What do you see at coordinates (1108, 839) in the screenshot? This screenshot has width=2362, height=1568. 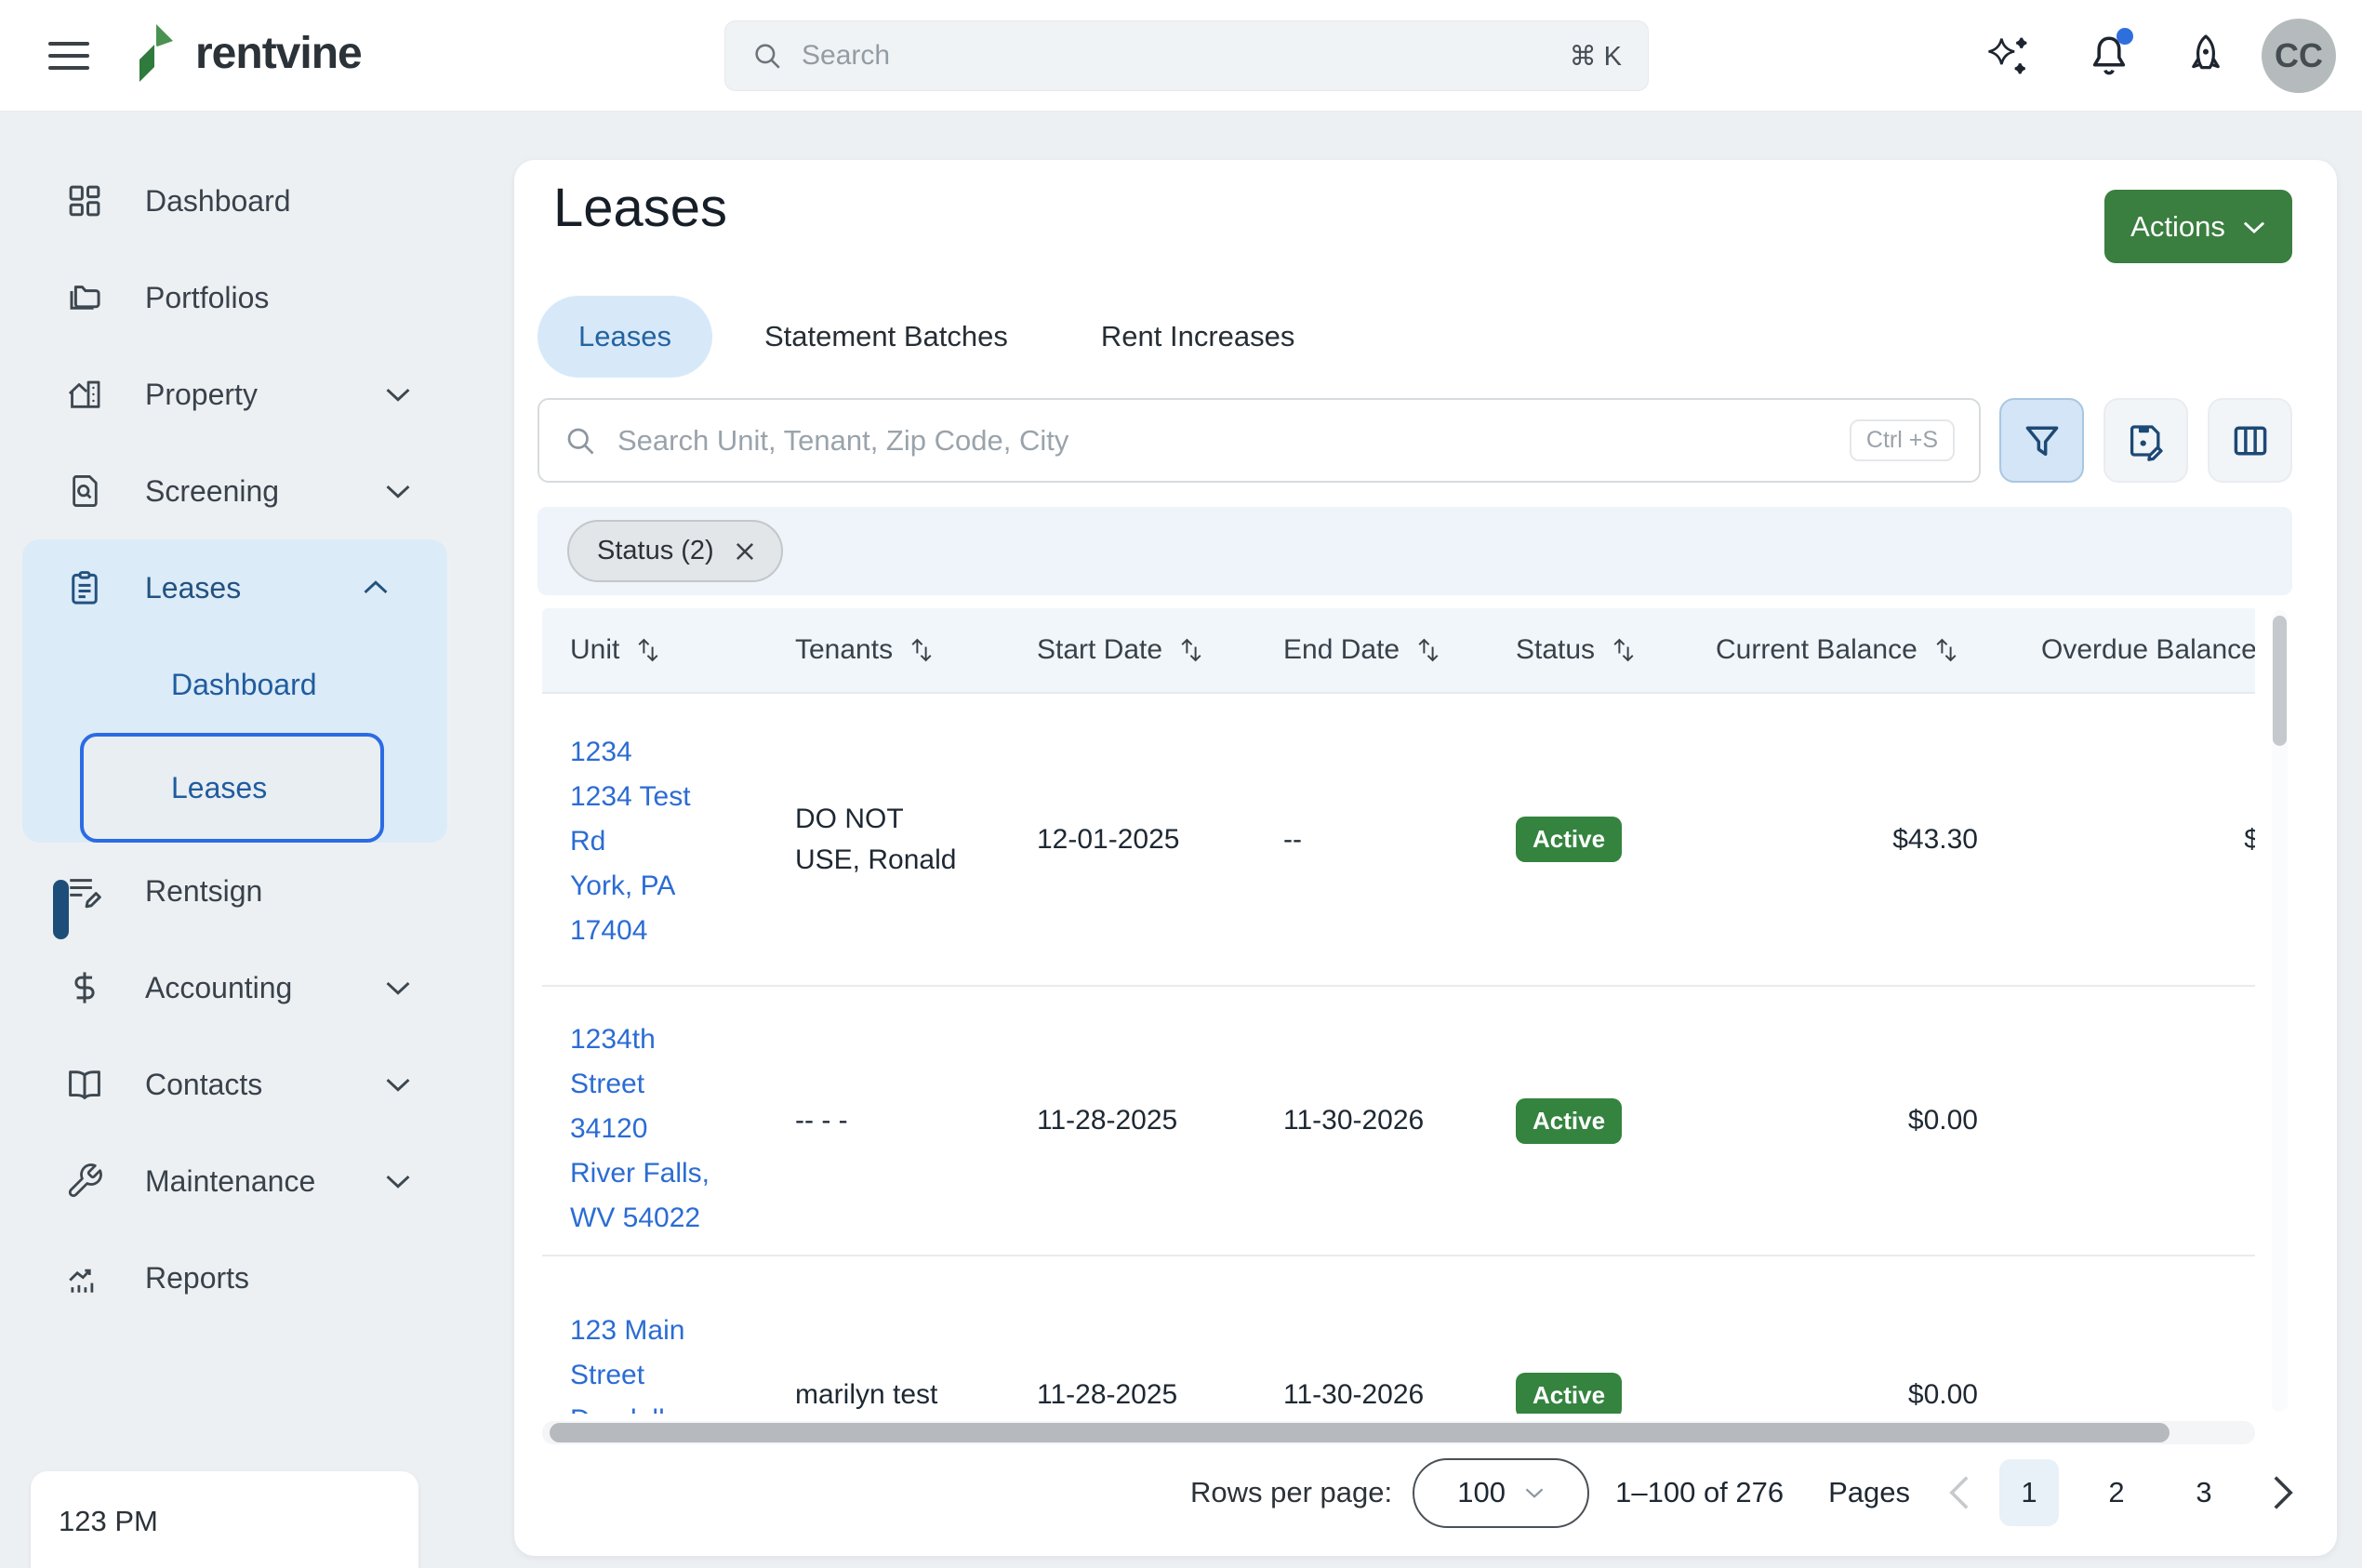 I see `start-date-cell: 12-01-2025` at bounding box center [1108, 839].